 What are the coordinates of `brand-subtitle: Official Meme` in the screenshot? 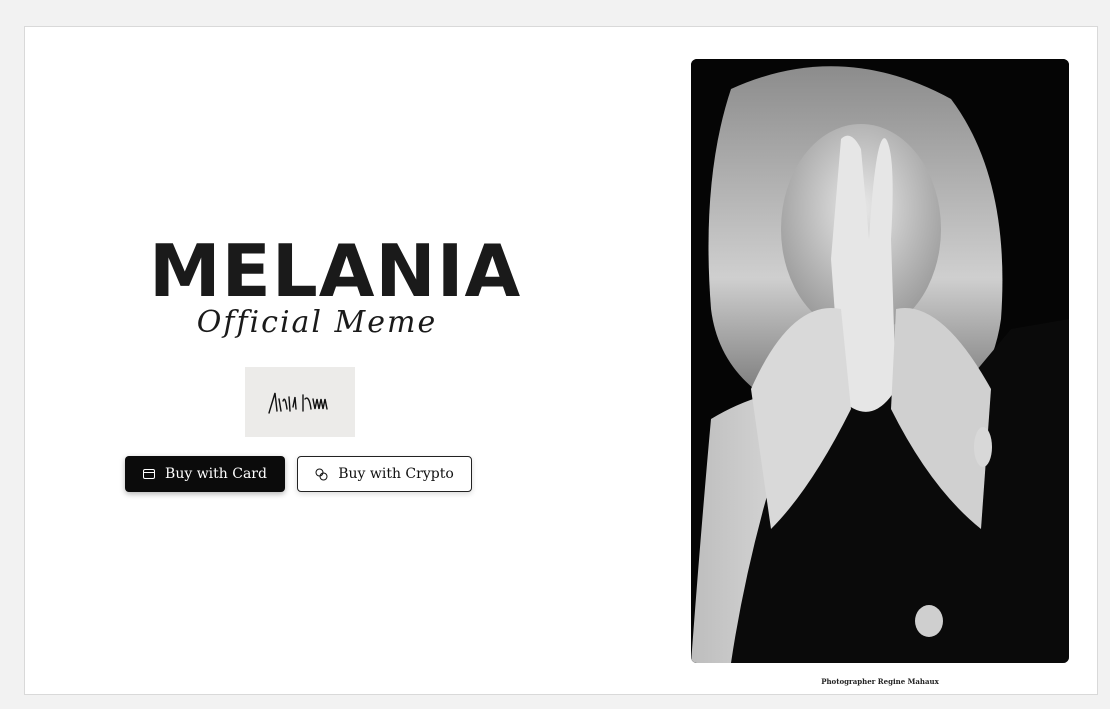 It's located at (317, 322).